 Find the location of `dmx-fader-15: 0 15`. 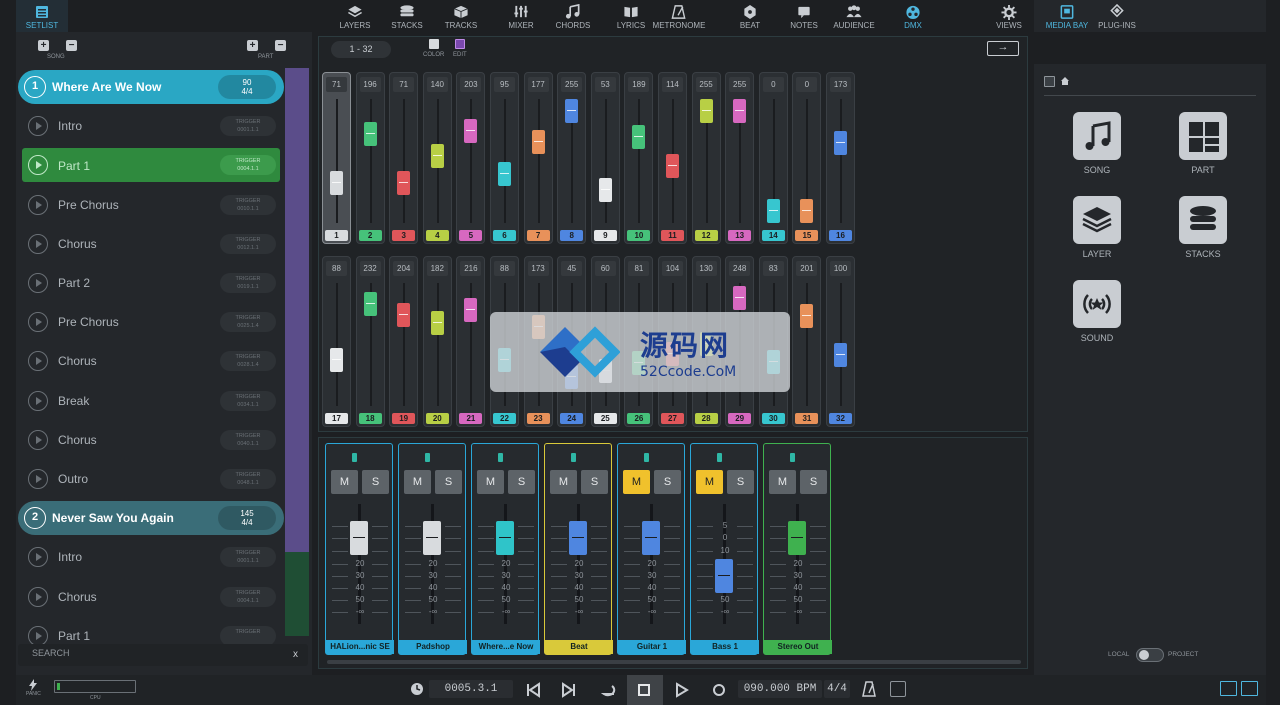

dmx-fader-15: 0 15 is located at coordinates (807, 158).